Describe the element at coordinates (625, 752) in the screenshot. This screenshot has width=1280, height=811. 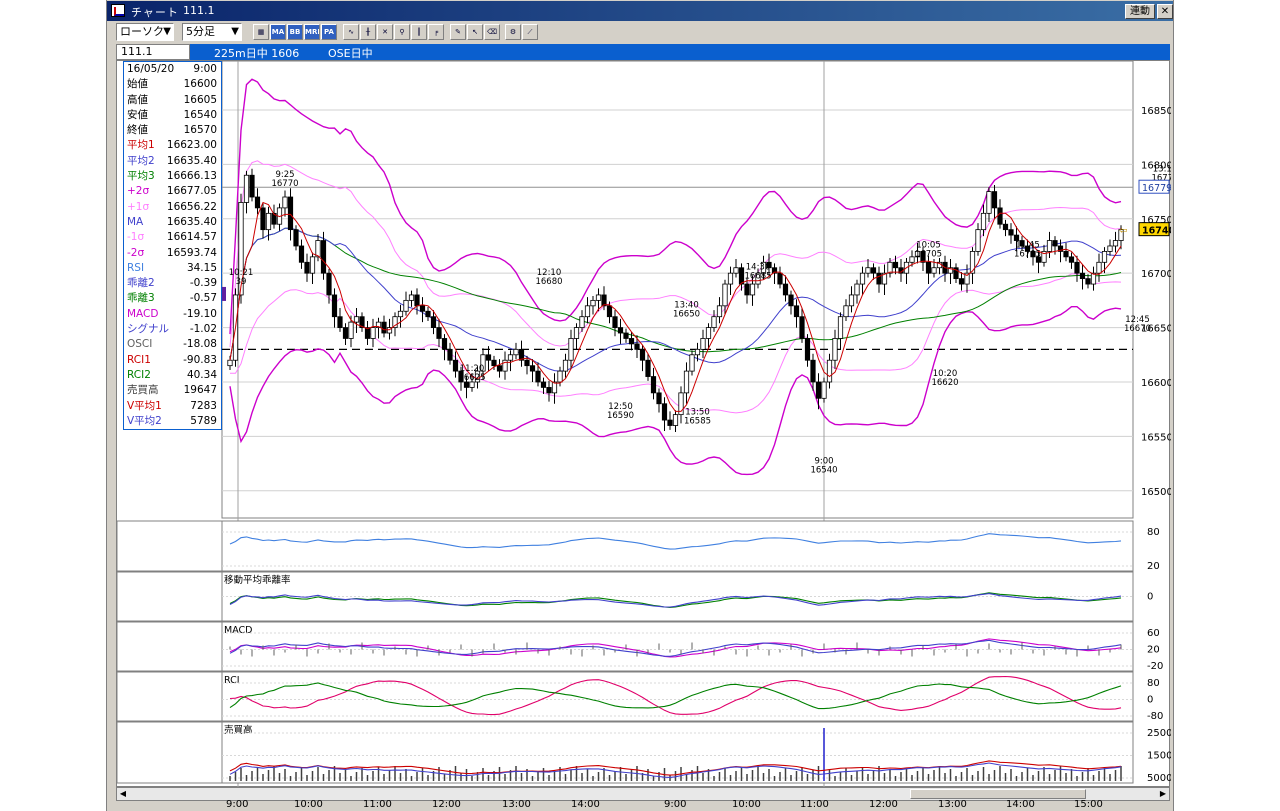
I see `volume-panel` at that location.